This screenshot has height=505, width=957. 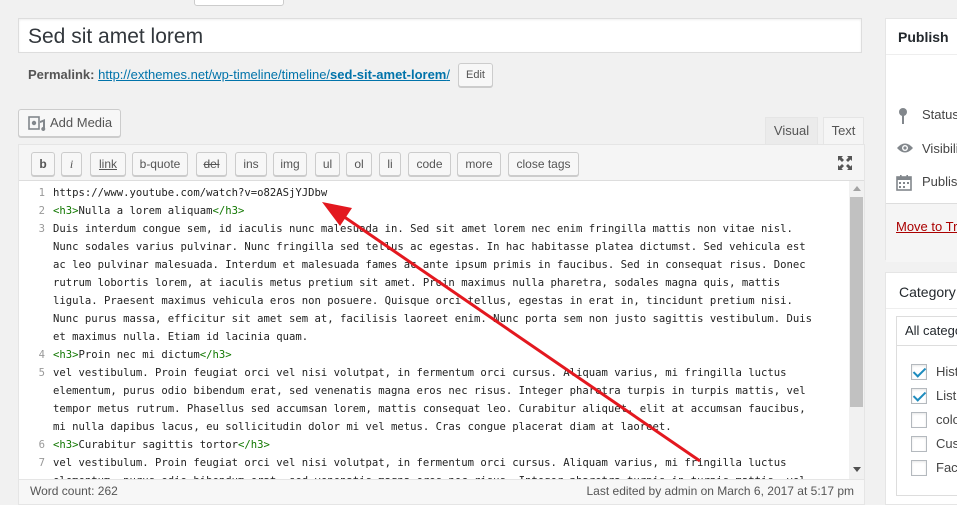 What do you see at coordinates (448, 74) in the screenshot?
I see `permalink-end: /` at bounding box center [448, 74].